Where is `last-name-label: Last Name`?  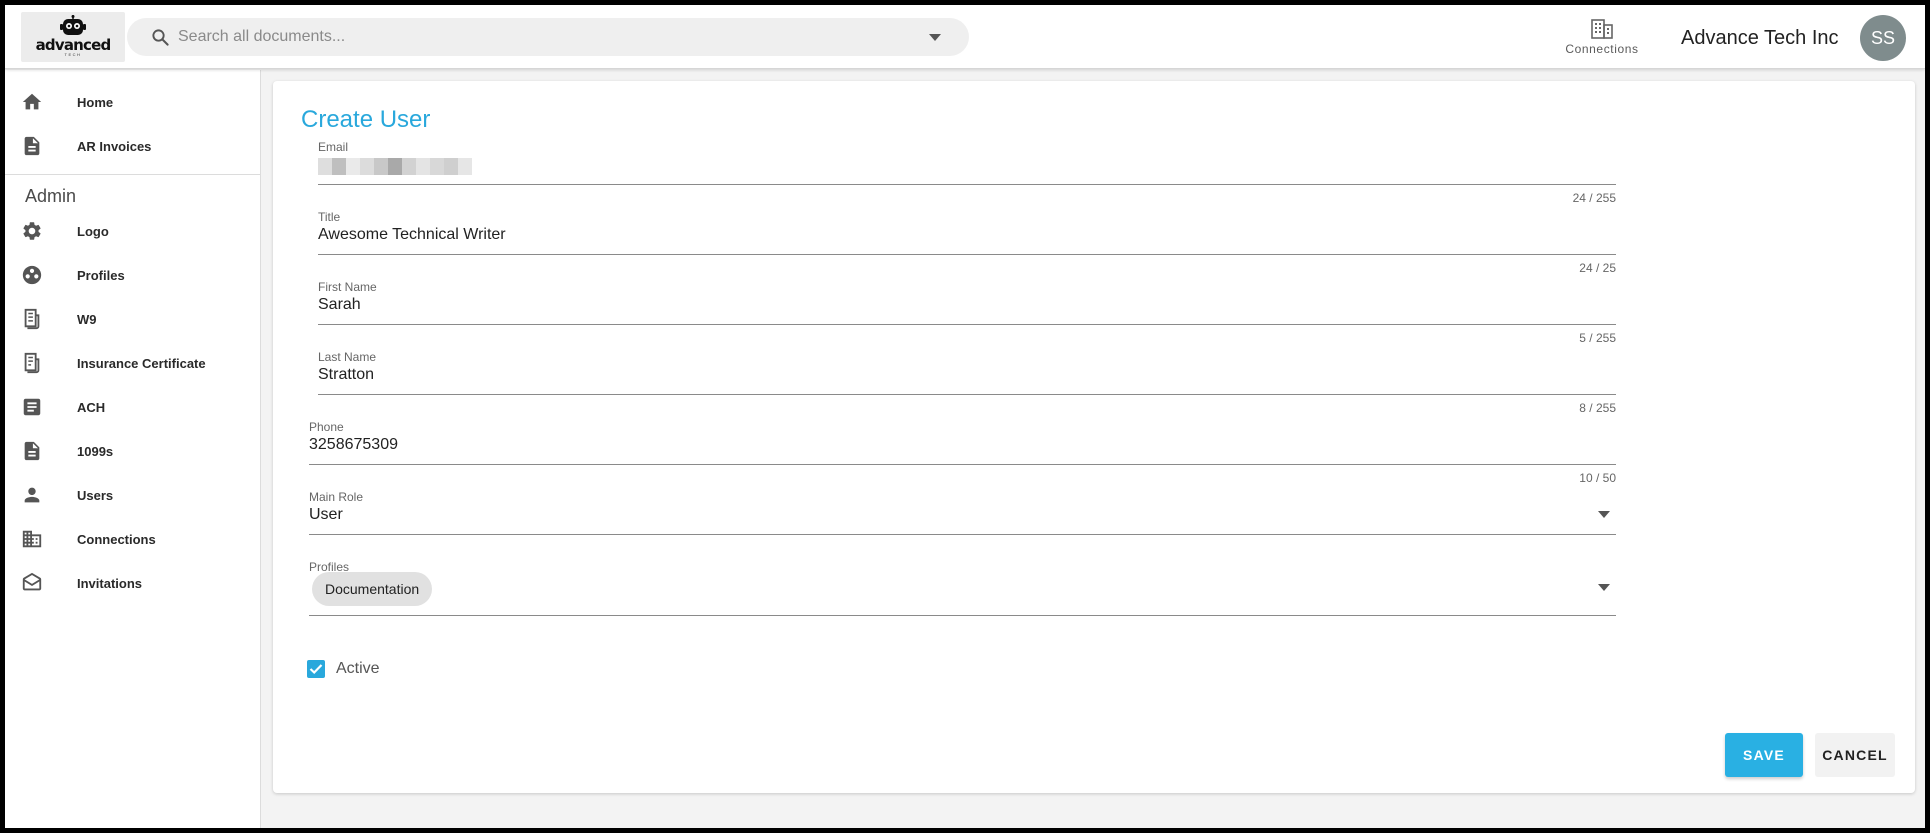
last-name-label: Last Name is located at coordinates (347, 357).